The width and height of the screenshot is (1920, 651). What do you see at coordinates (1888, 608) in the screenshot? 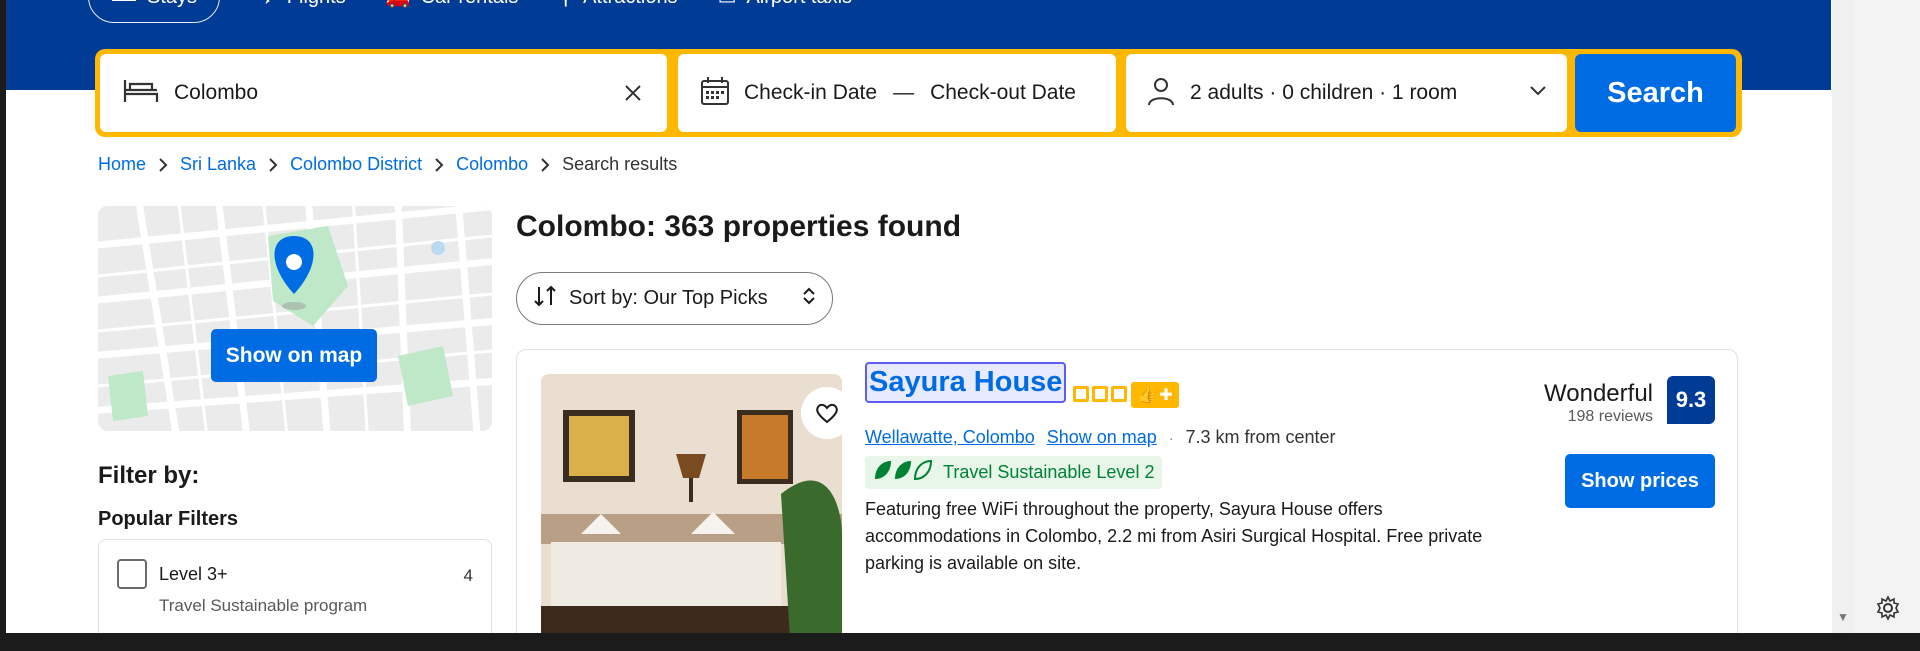
I see `gear-icon` at bounding box center [1888, 608].